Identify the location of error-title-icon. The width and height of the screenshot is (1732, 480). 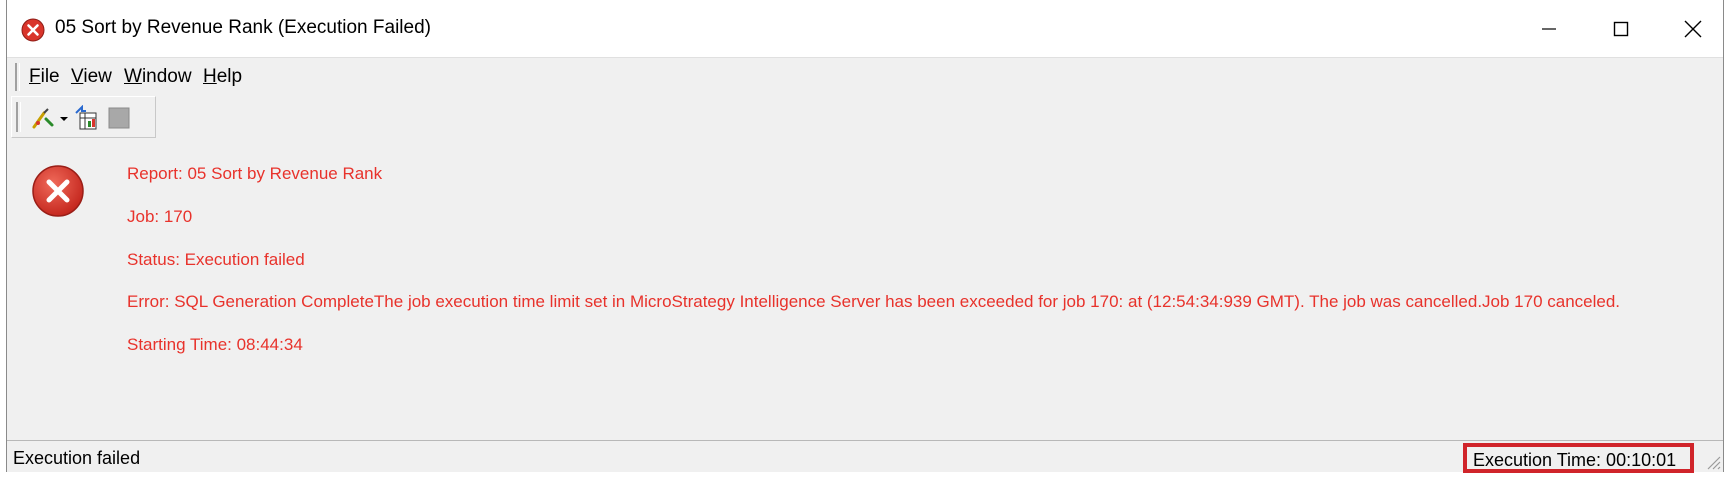
(33, 30).